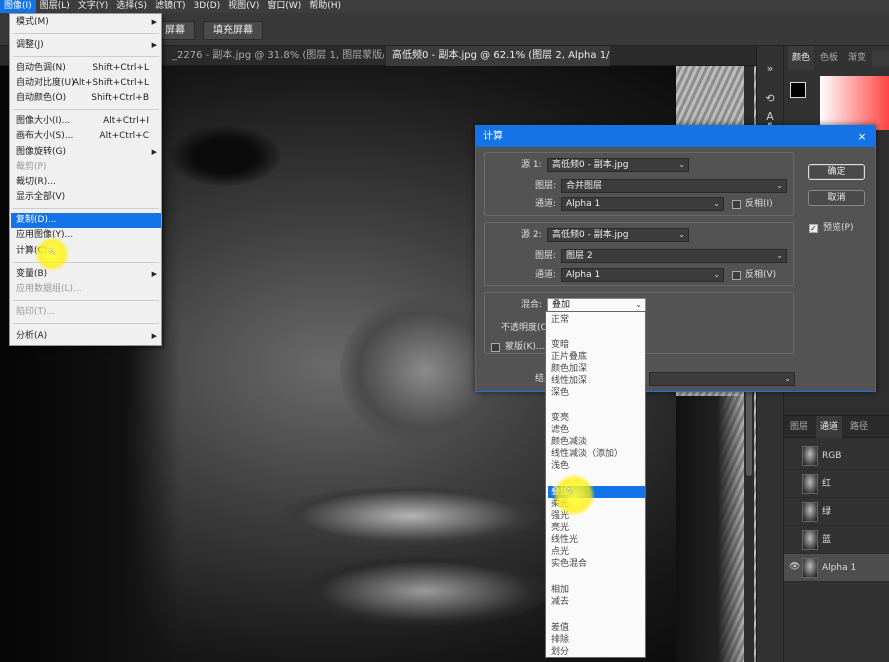 The width and height of the screenshot is (889, 662). Describe the element at coordinates (836, 568) in the screenshot. I see `channel-row-alpha1: 👁 Alpha 1` at that location.